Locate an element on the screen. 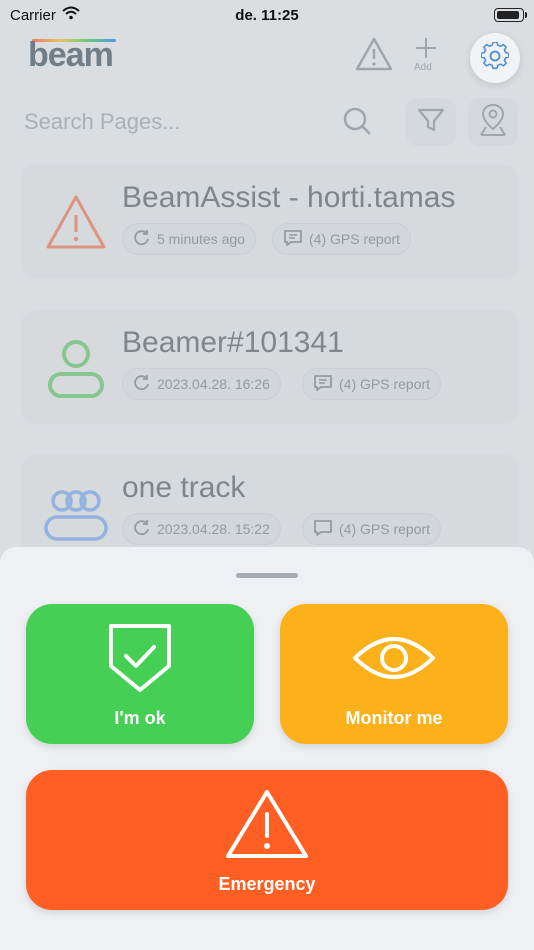 The height and width of the screenshot is (950, 534). carrier-label: Carrier is located at coordinates (33, 15).